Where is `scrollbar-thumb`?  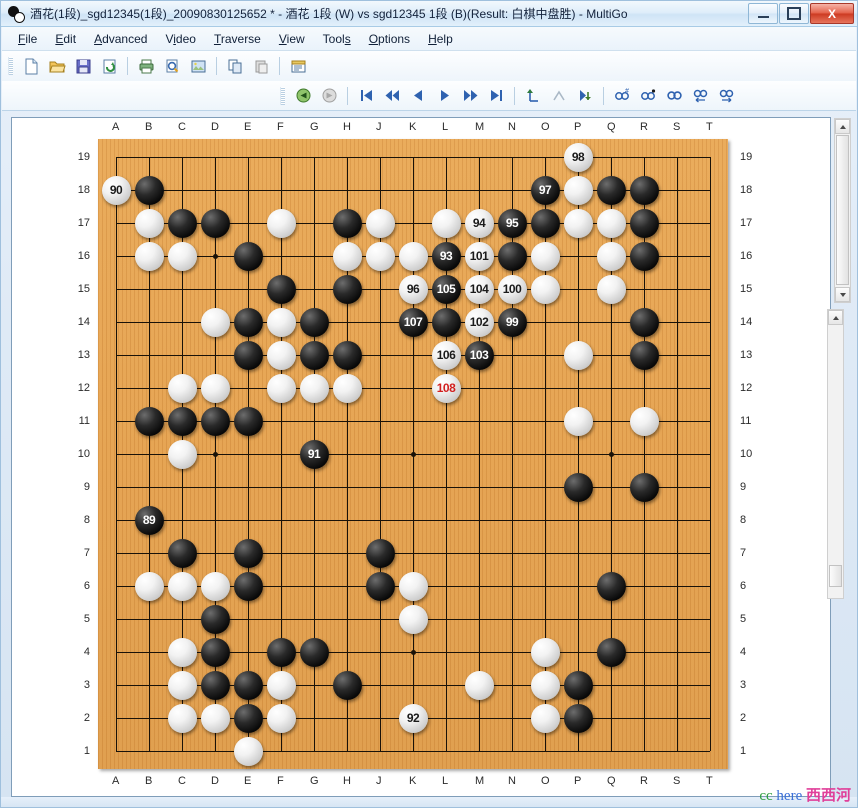
scrollbar-thumb is located at coordinates (842, 210).